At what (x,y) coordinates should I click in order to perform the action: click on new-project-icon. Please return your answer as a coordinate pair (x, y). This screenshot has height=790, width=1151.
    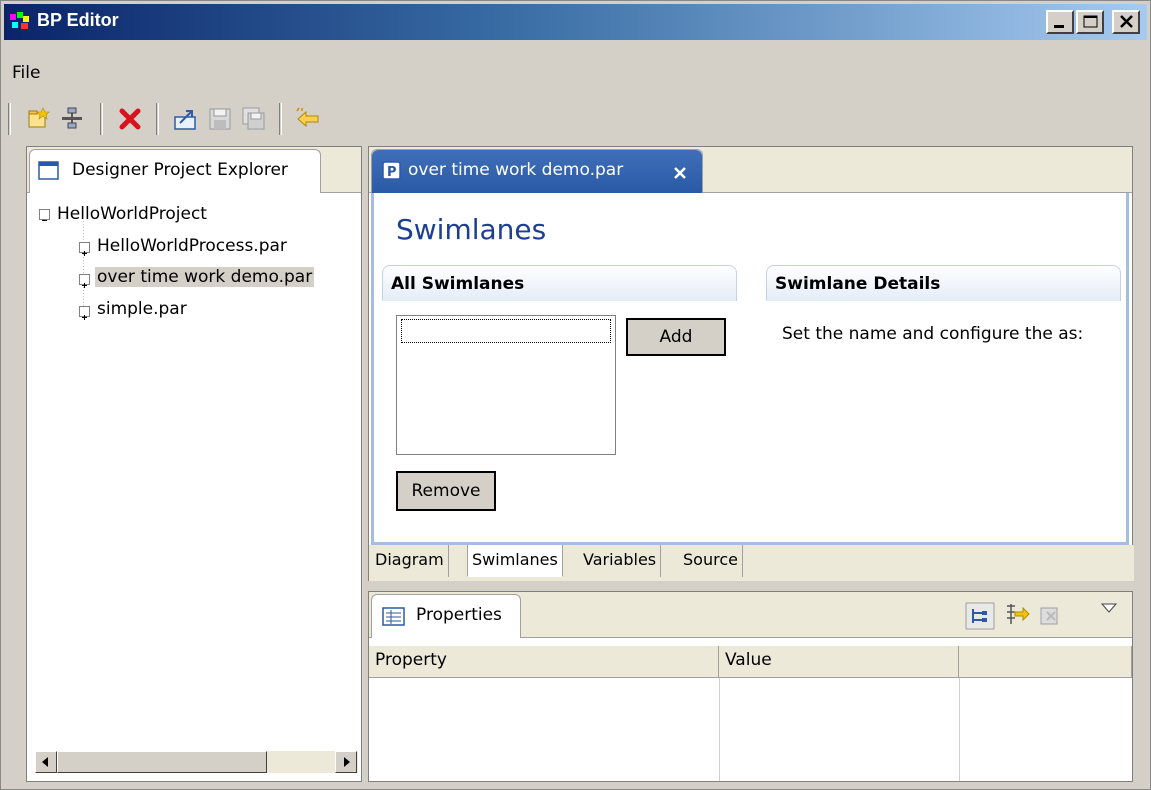
    Looking at the image, I should click on (38, 119).